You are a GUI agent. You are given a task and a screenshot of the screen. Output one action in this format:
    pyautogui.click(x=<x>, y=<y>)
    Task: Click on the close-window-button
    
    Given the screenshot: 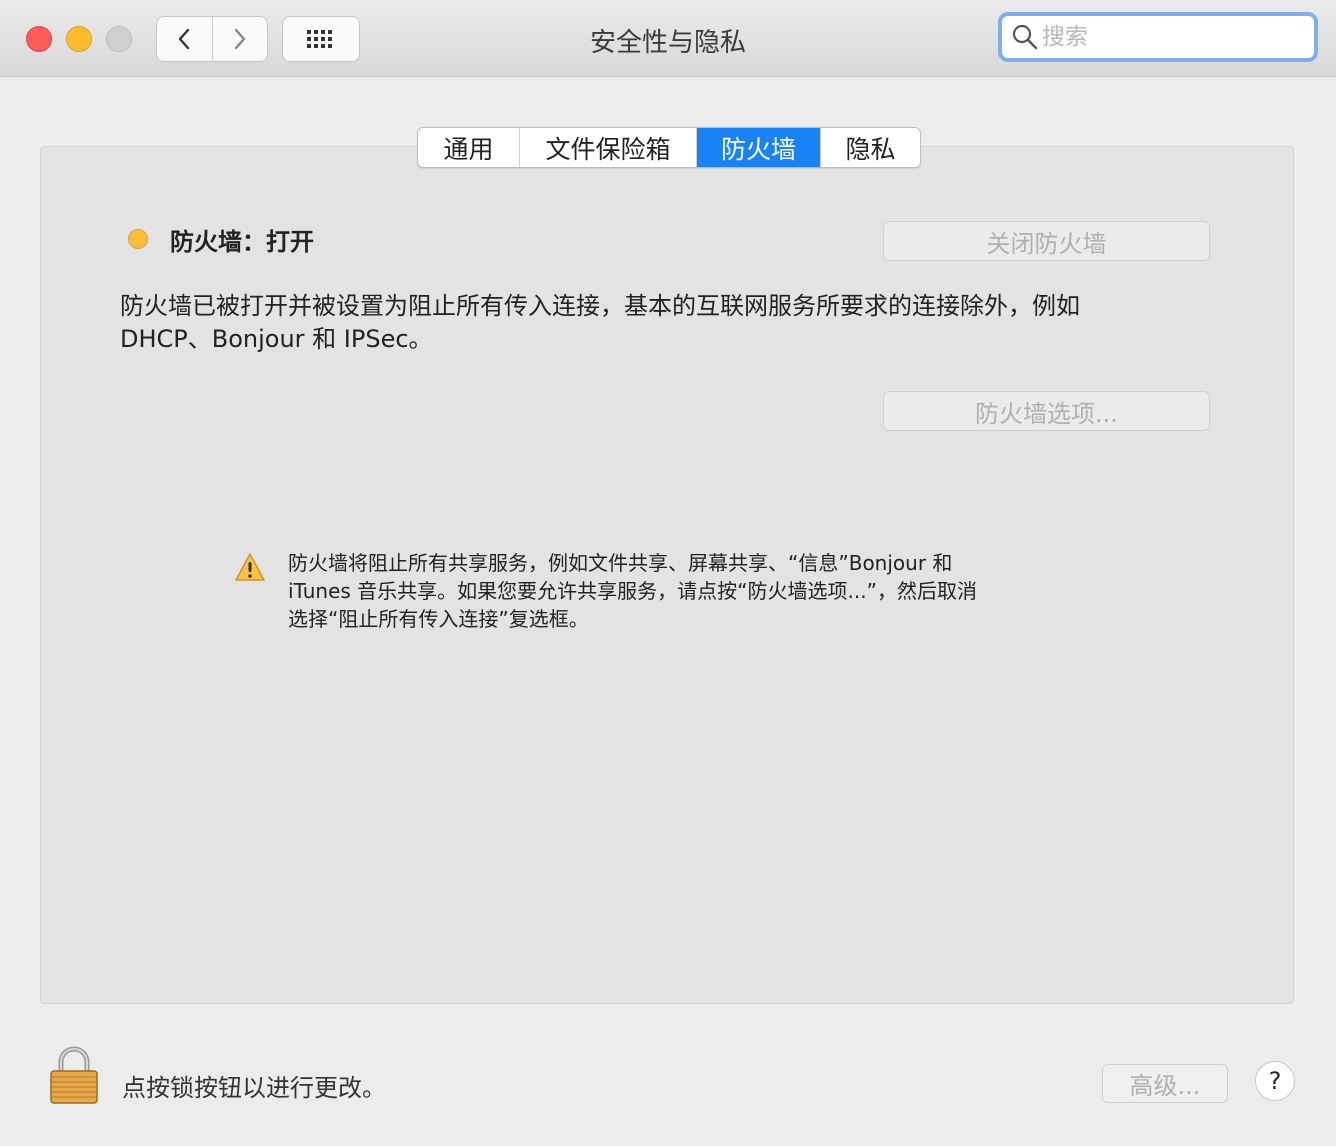 What is the action you would take?
    pyautogui.click(x=39, y=39)
    